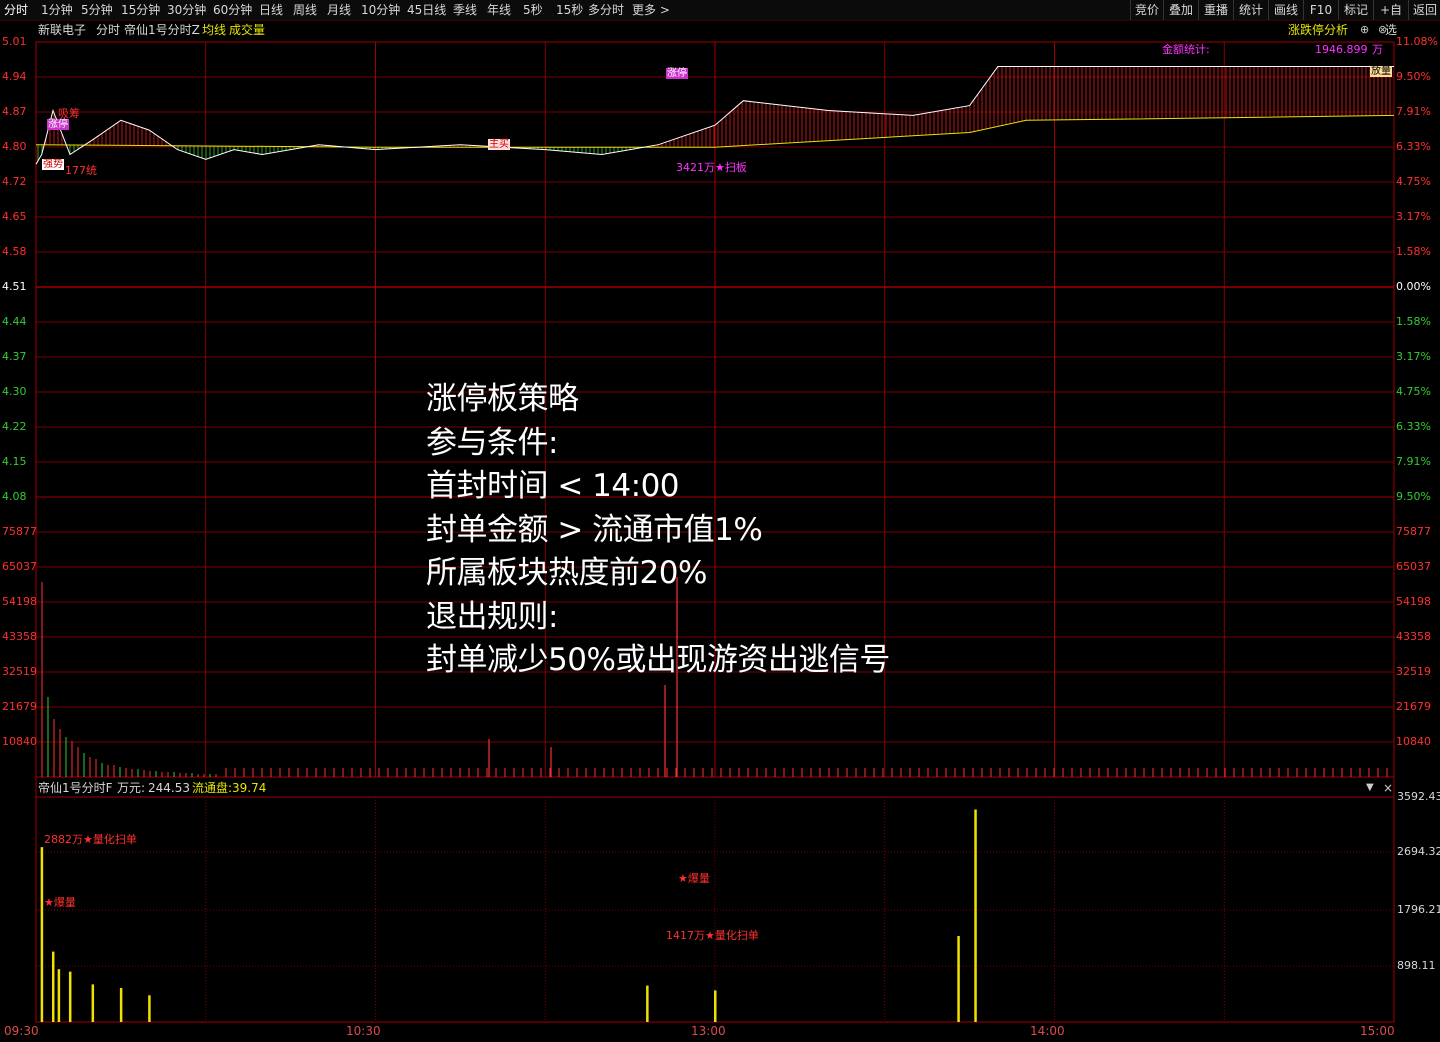  I want to click on amount-stats-label: 金额统计:, so click(1186, 49).